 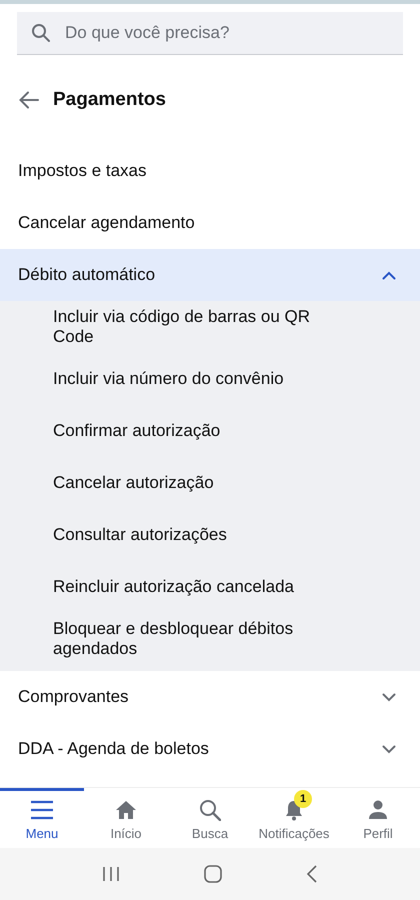 What do you see at coordinates (210, 483) in the screenshot?
I see `submenu-item: Cancelar autorização` at bounding box center [210, 483].